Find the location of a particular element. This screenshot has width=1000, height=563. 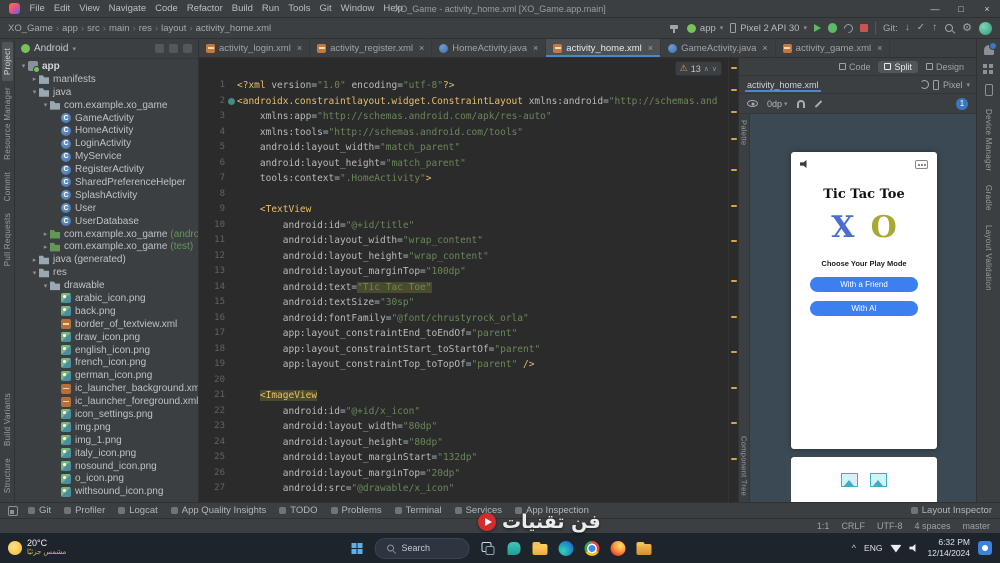

editor-scrollbar is located at coordinates (733, 280).